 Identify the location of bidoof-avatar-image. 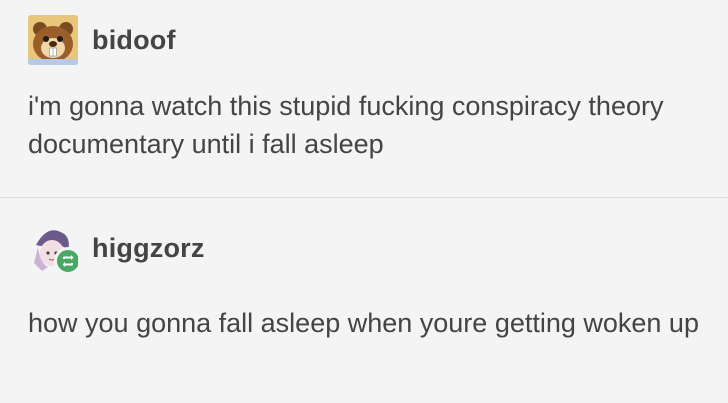
(53, 40).